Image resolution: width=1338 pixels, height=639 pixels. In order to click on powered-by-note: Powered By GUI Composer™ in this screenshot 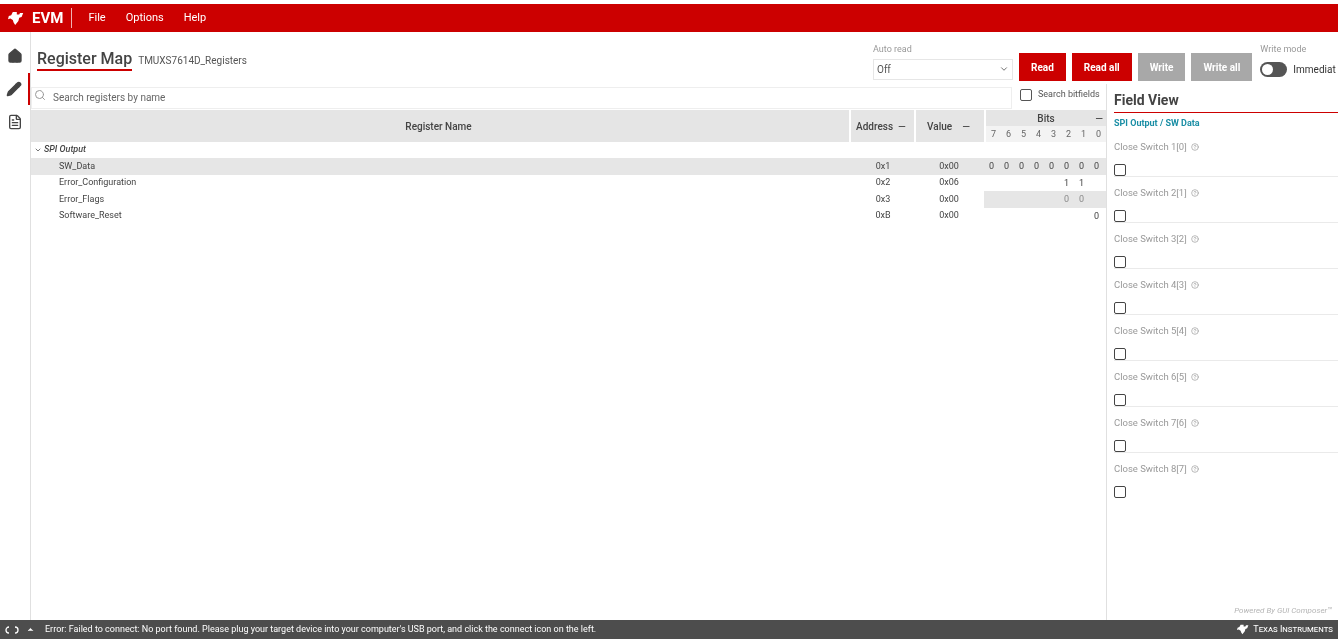, I will do `click(1283, 611)`.